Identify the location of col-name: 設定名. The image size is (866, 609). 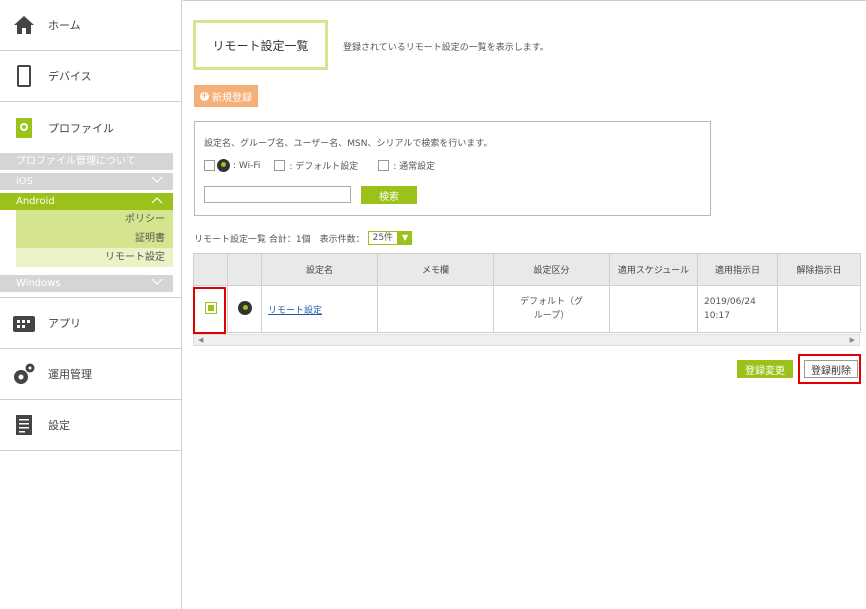
(319, 269).